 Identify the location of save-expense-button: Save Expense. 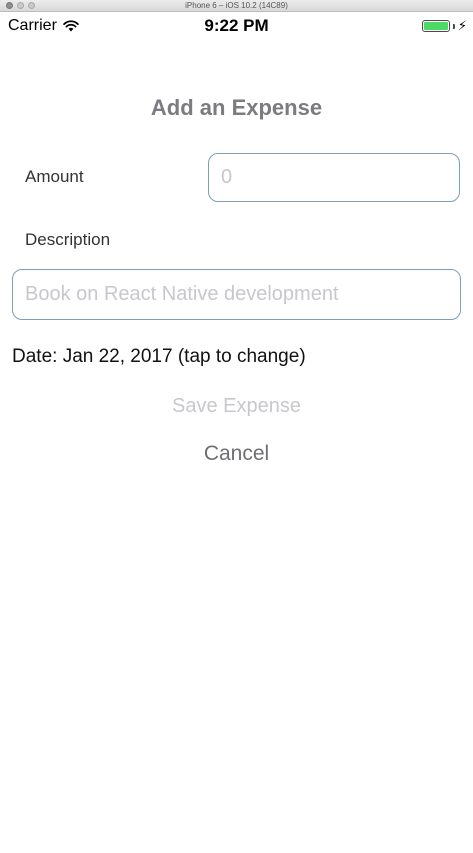
(236, 406).